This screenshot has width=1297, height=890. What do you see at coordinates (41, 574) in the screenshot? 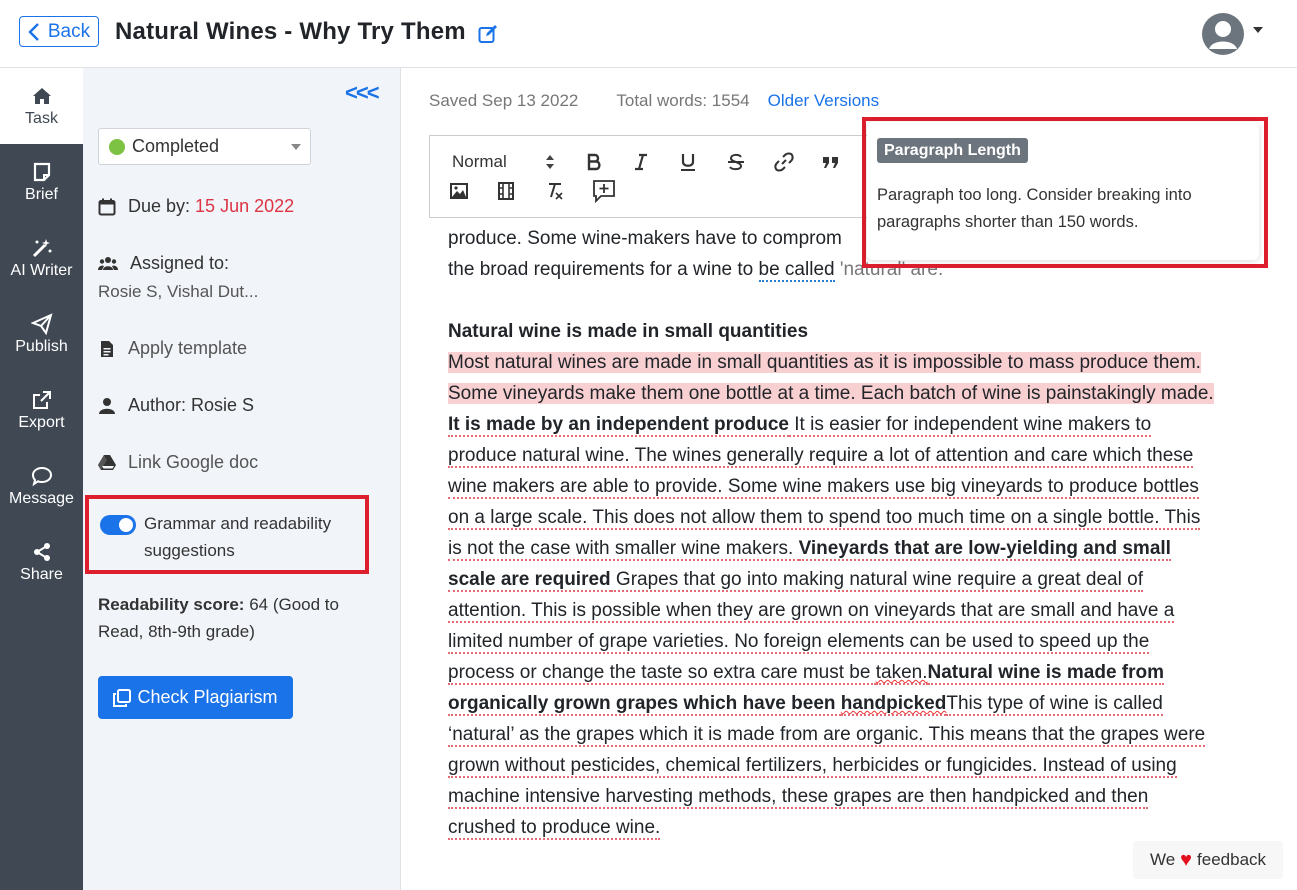
I see `rail-item-label: Share` at bounding box center [41, 574].